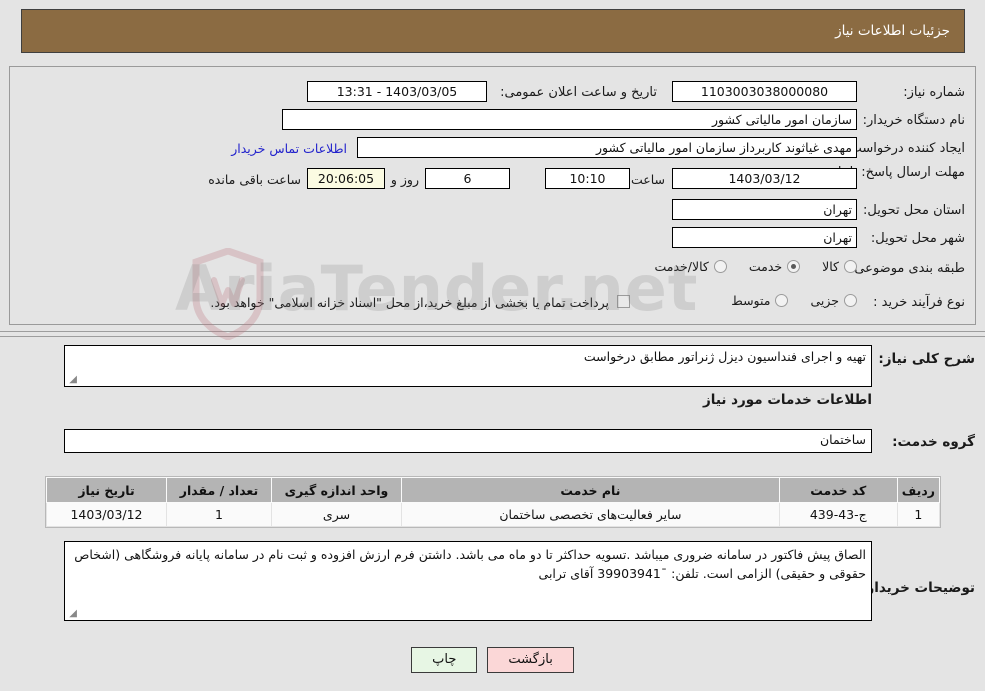  I want to click on need-number-label: شماره نیاز:, so click(934, 92).